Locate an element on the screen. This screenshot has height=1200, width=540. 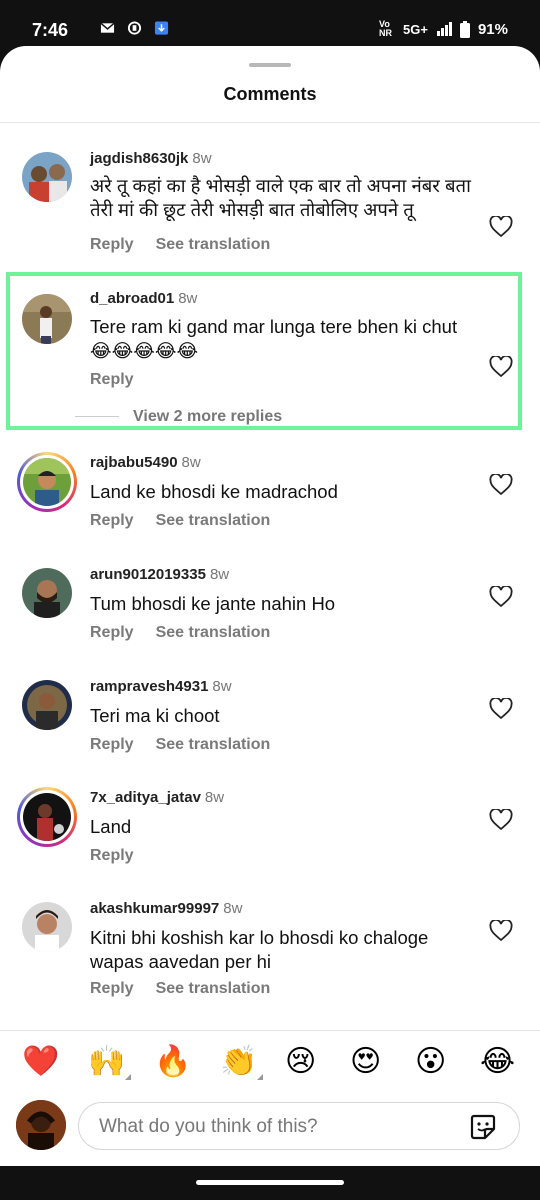
reaction-surprised: 😮 is located at coordinates (430, 1062).